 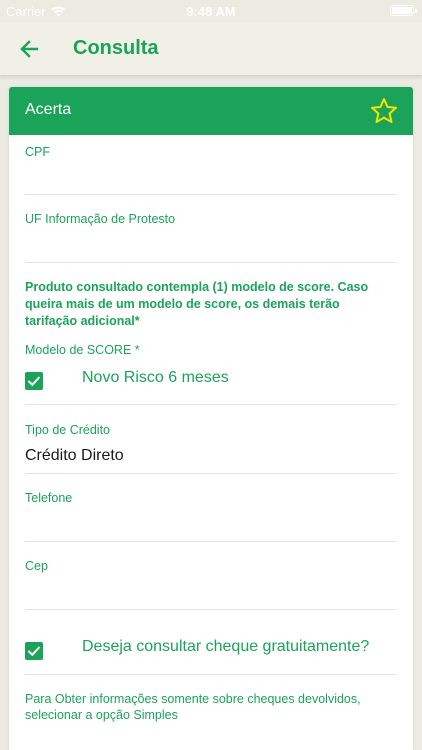 I want to click on star-outline-icon, so click(x=384, y=110).